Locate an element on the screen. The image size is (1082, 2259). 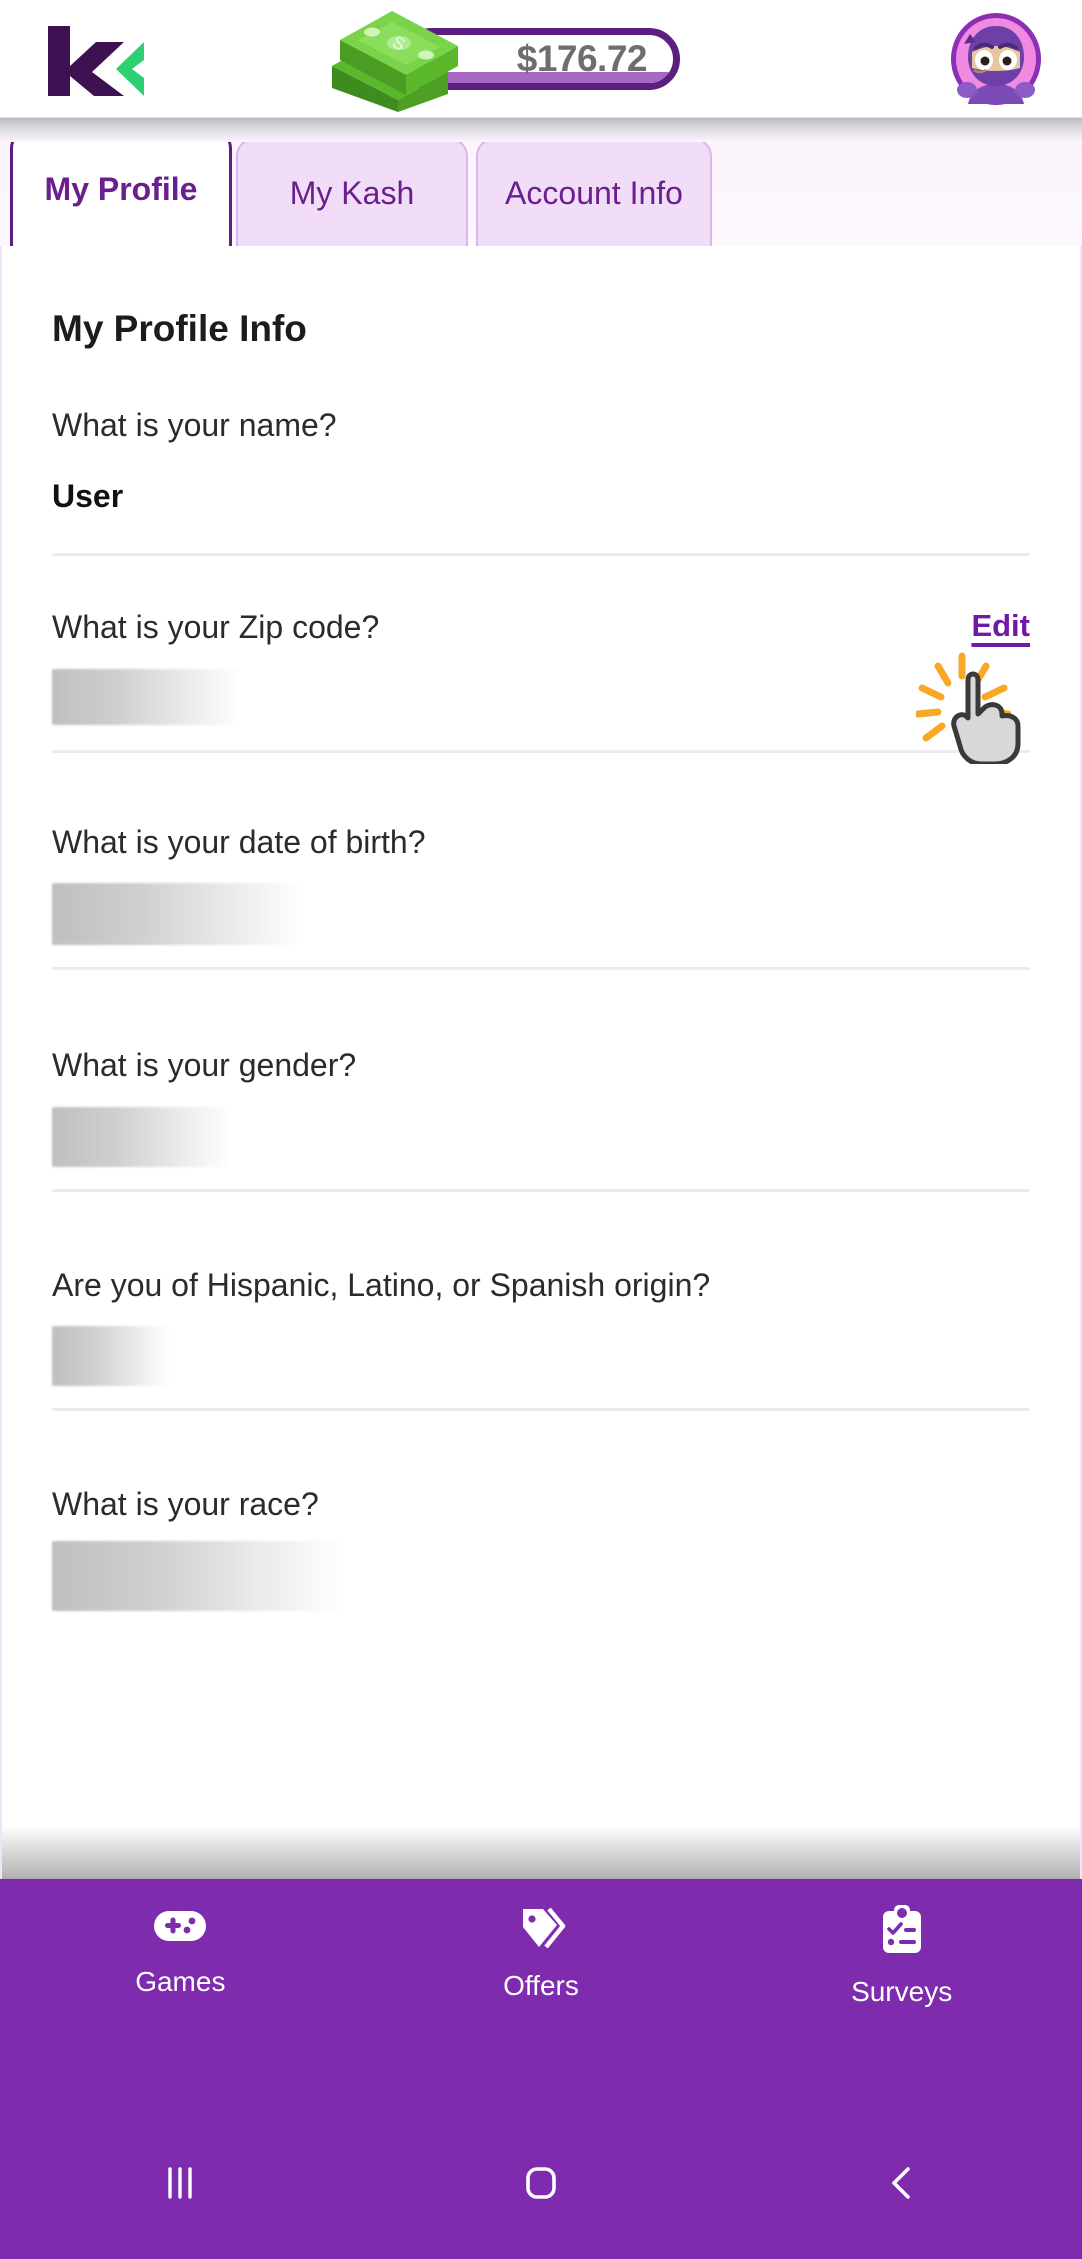
field-name-divider is located at coordinates (541, 555).